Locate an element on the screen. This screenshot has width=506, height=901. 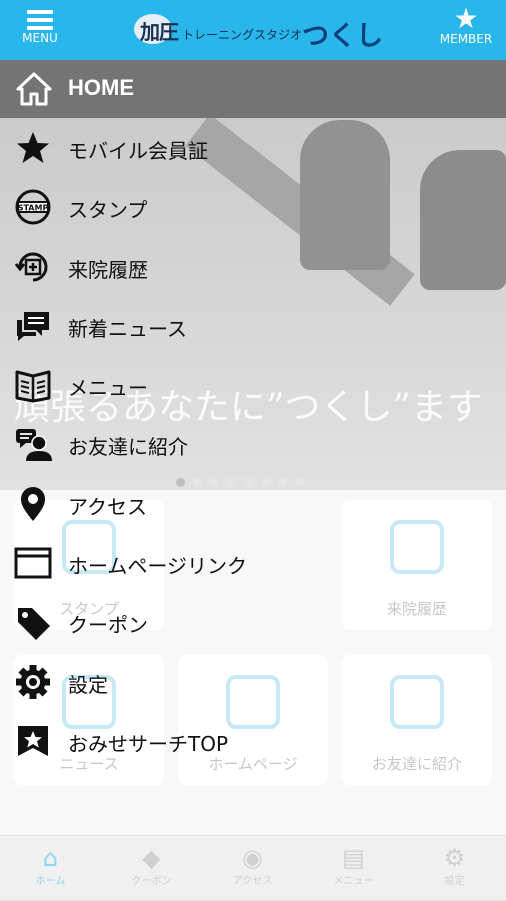
drawer-item-label: HOME is located at coordinates (101, 87).